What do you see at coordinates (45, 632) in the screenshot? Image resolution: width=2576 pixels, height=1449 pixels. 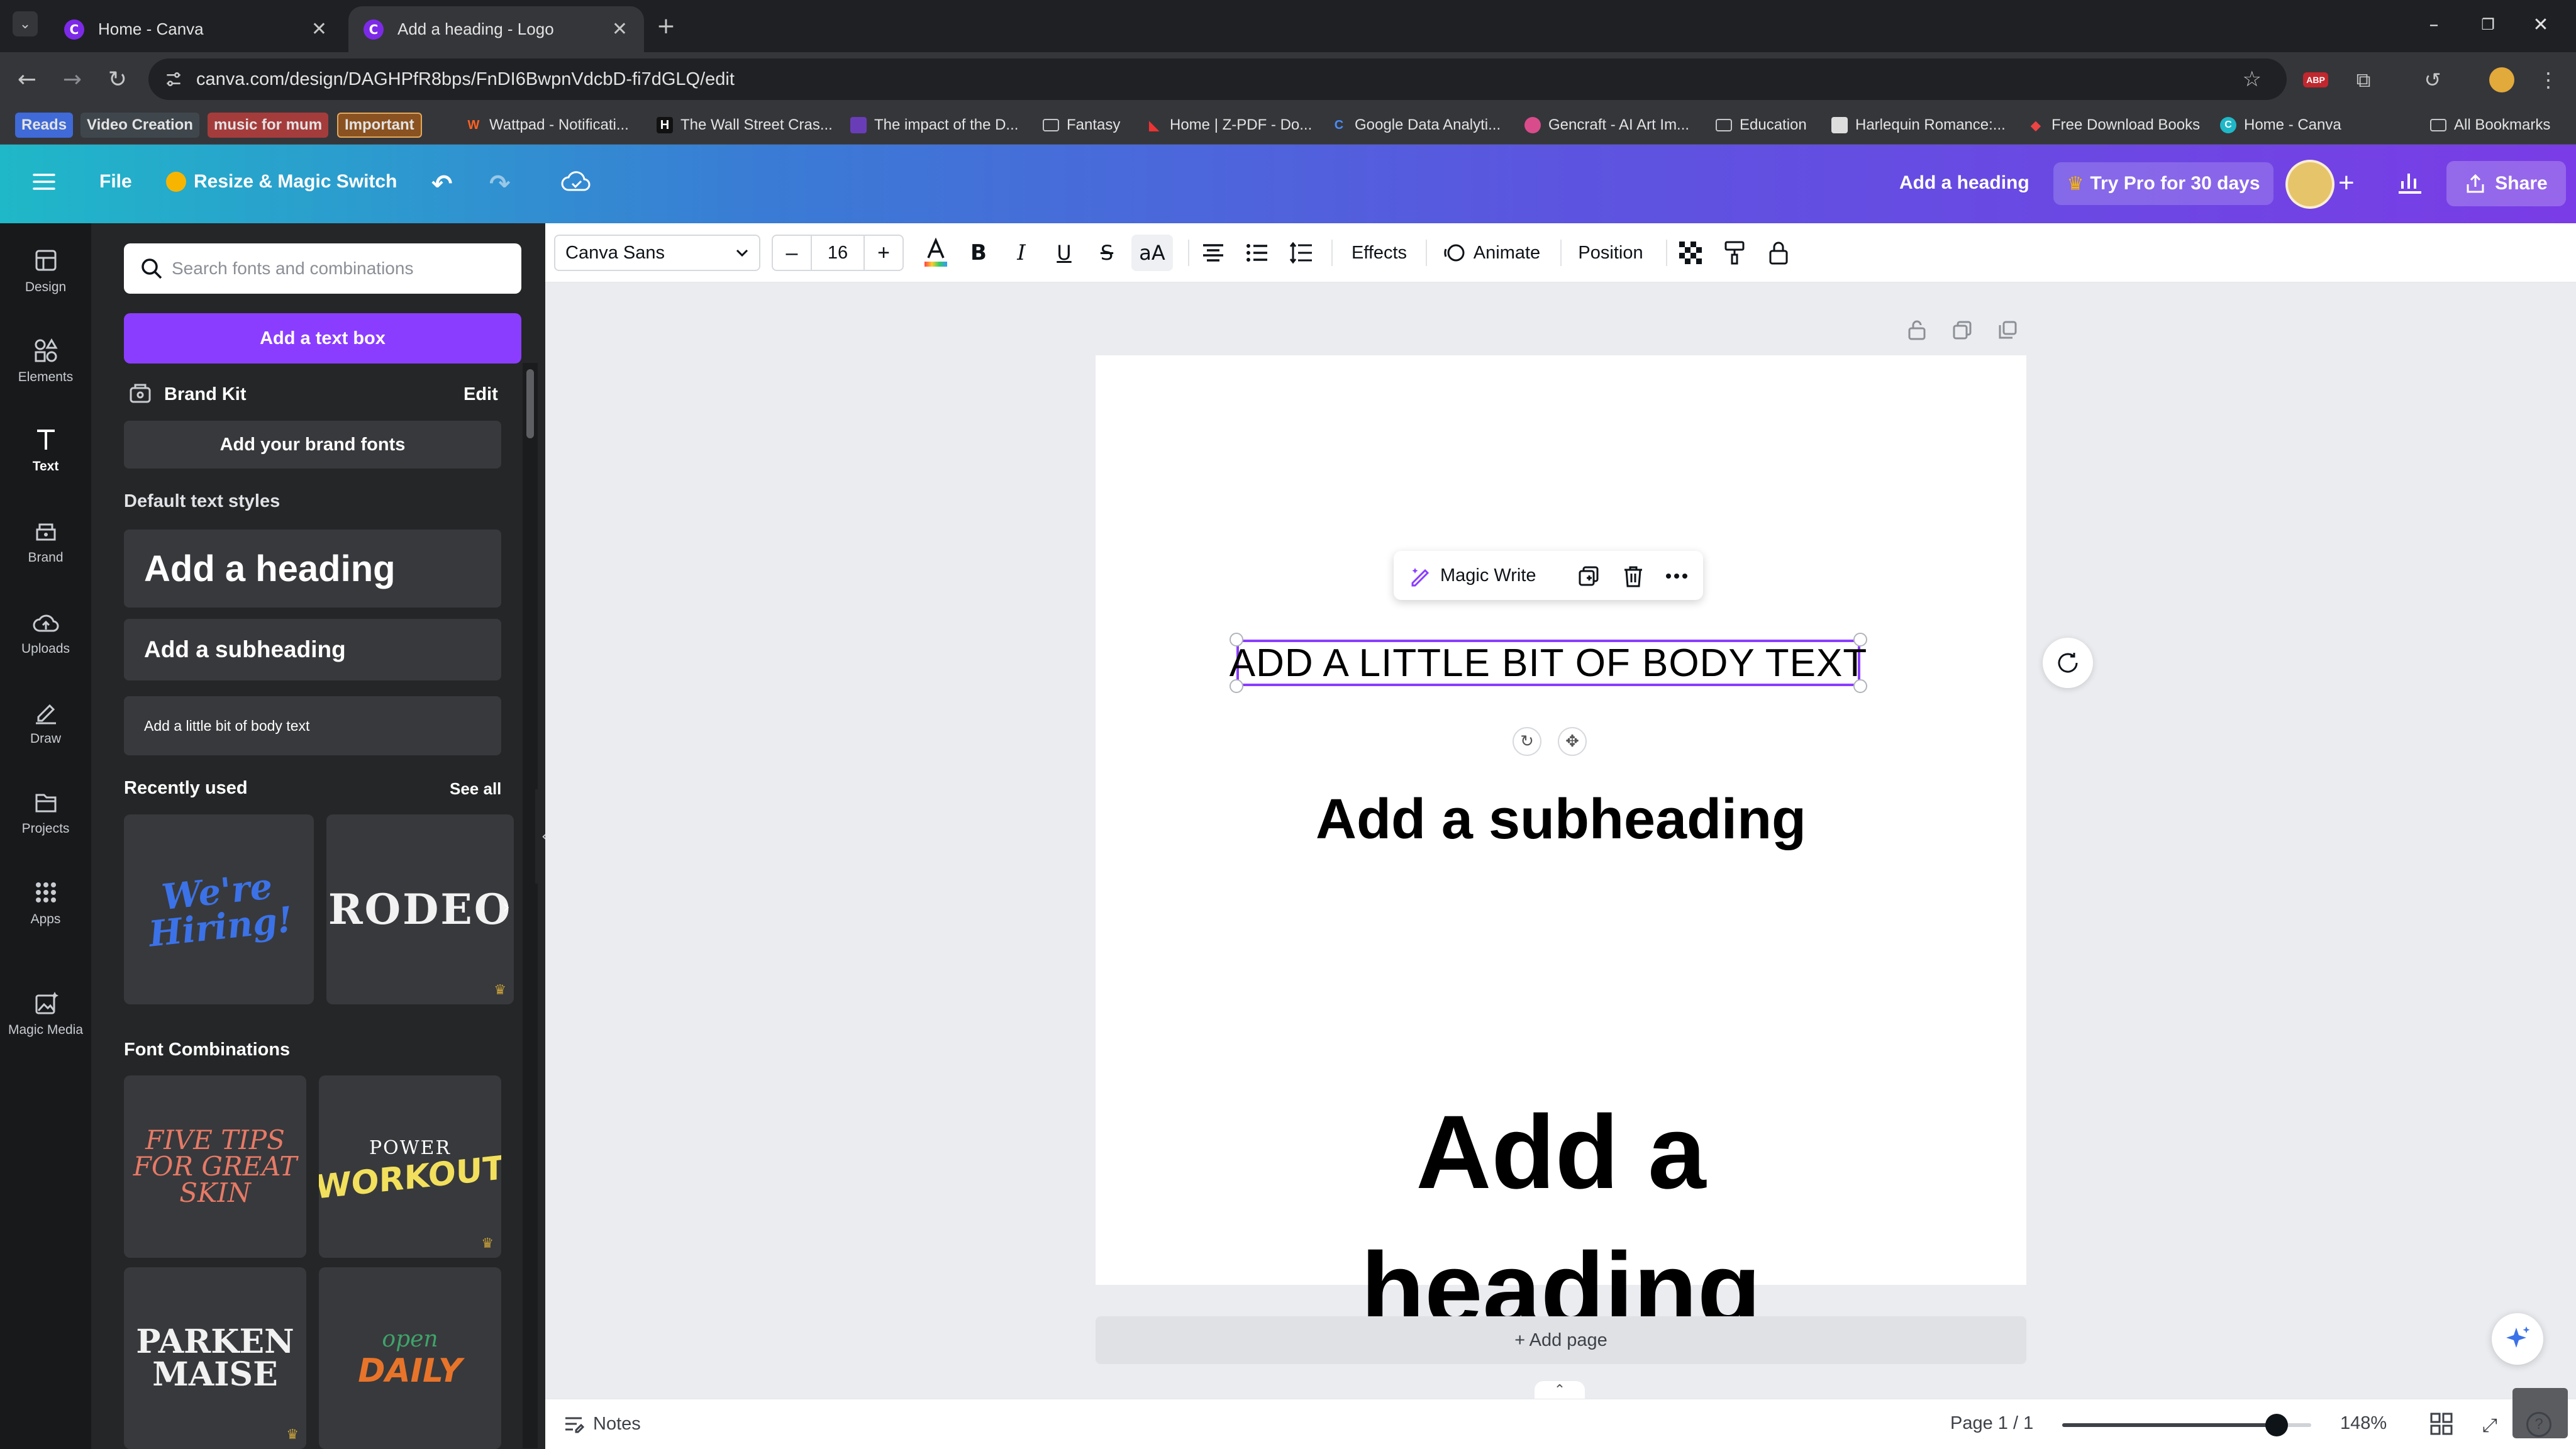 I see `rail-uploads: Uploads` at bounding box center [45, 632].